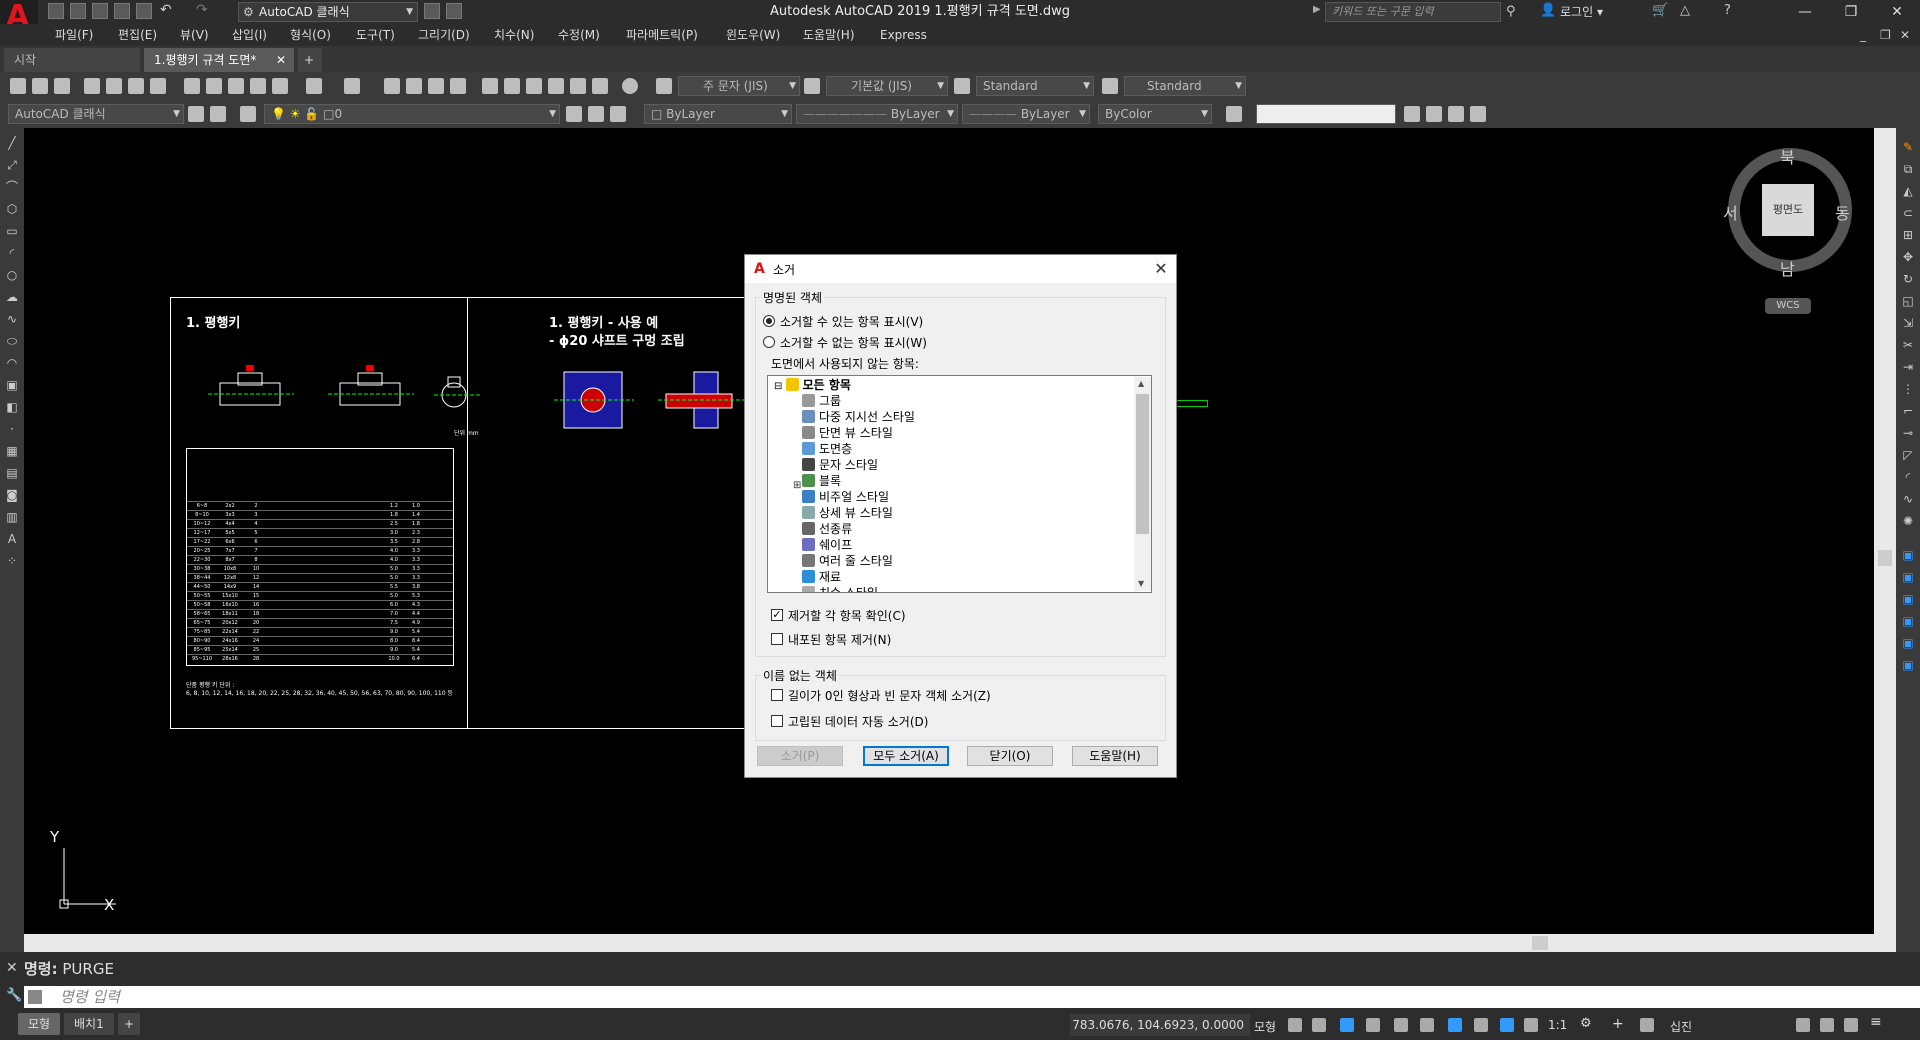 This screenshot has height=1040, width=1920. What do you see at coordinates (352, 86) in the screenshot?
I see `redo-tb-icon` at bounding box center [352, 86].